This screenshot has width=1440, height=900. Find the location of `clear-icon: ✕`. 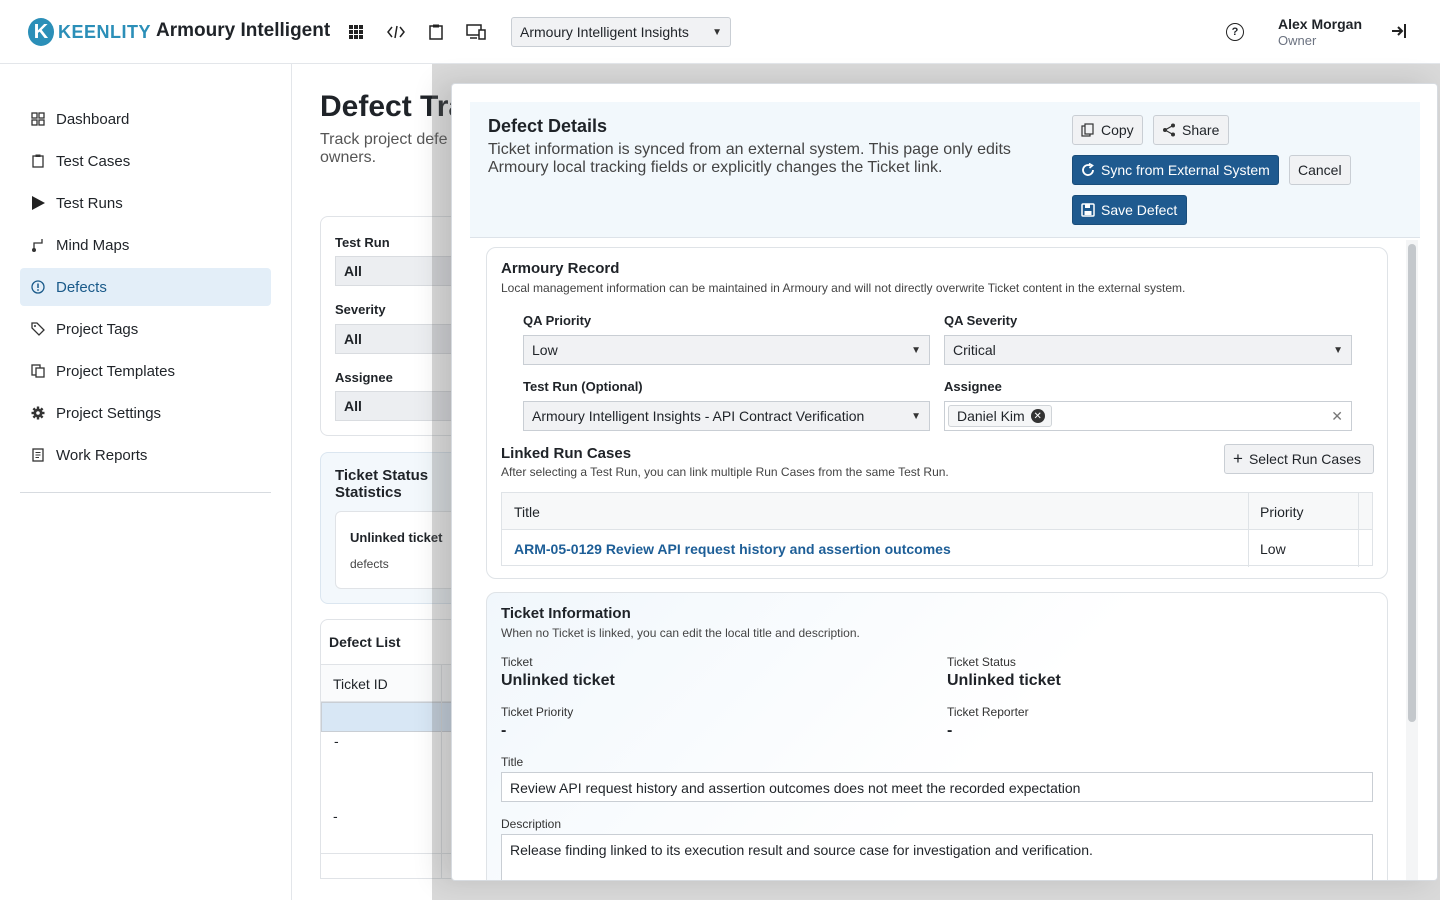

clear-icon: ✕ is located at coordinates (1337, 416).